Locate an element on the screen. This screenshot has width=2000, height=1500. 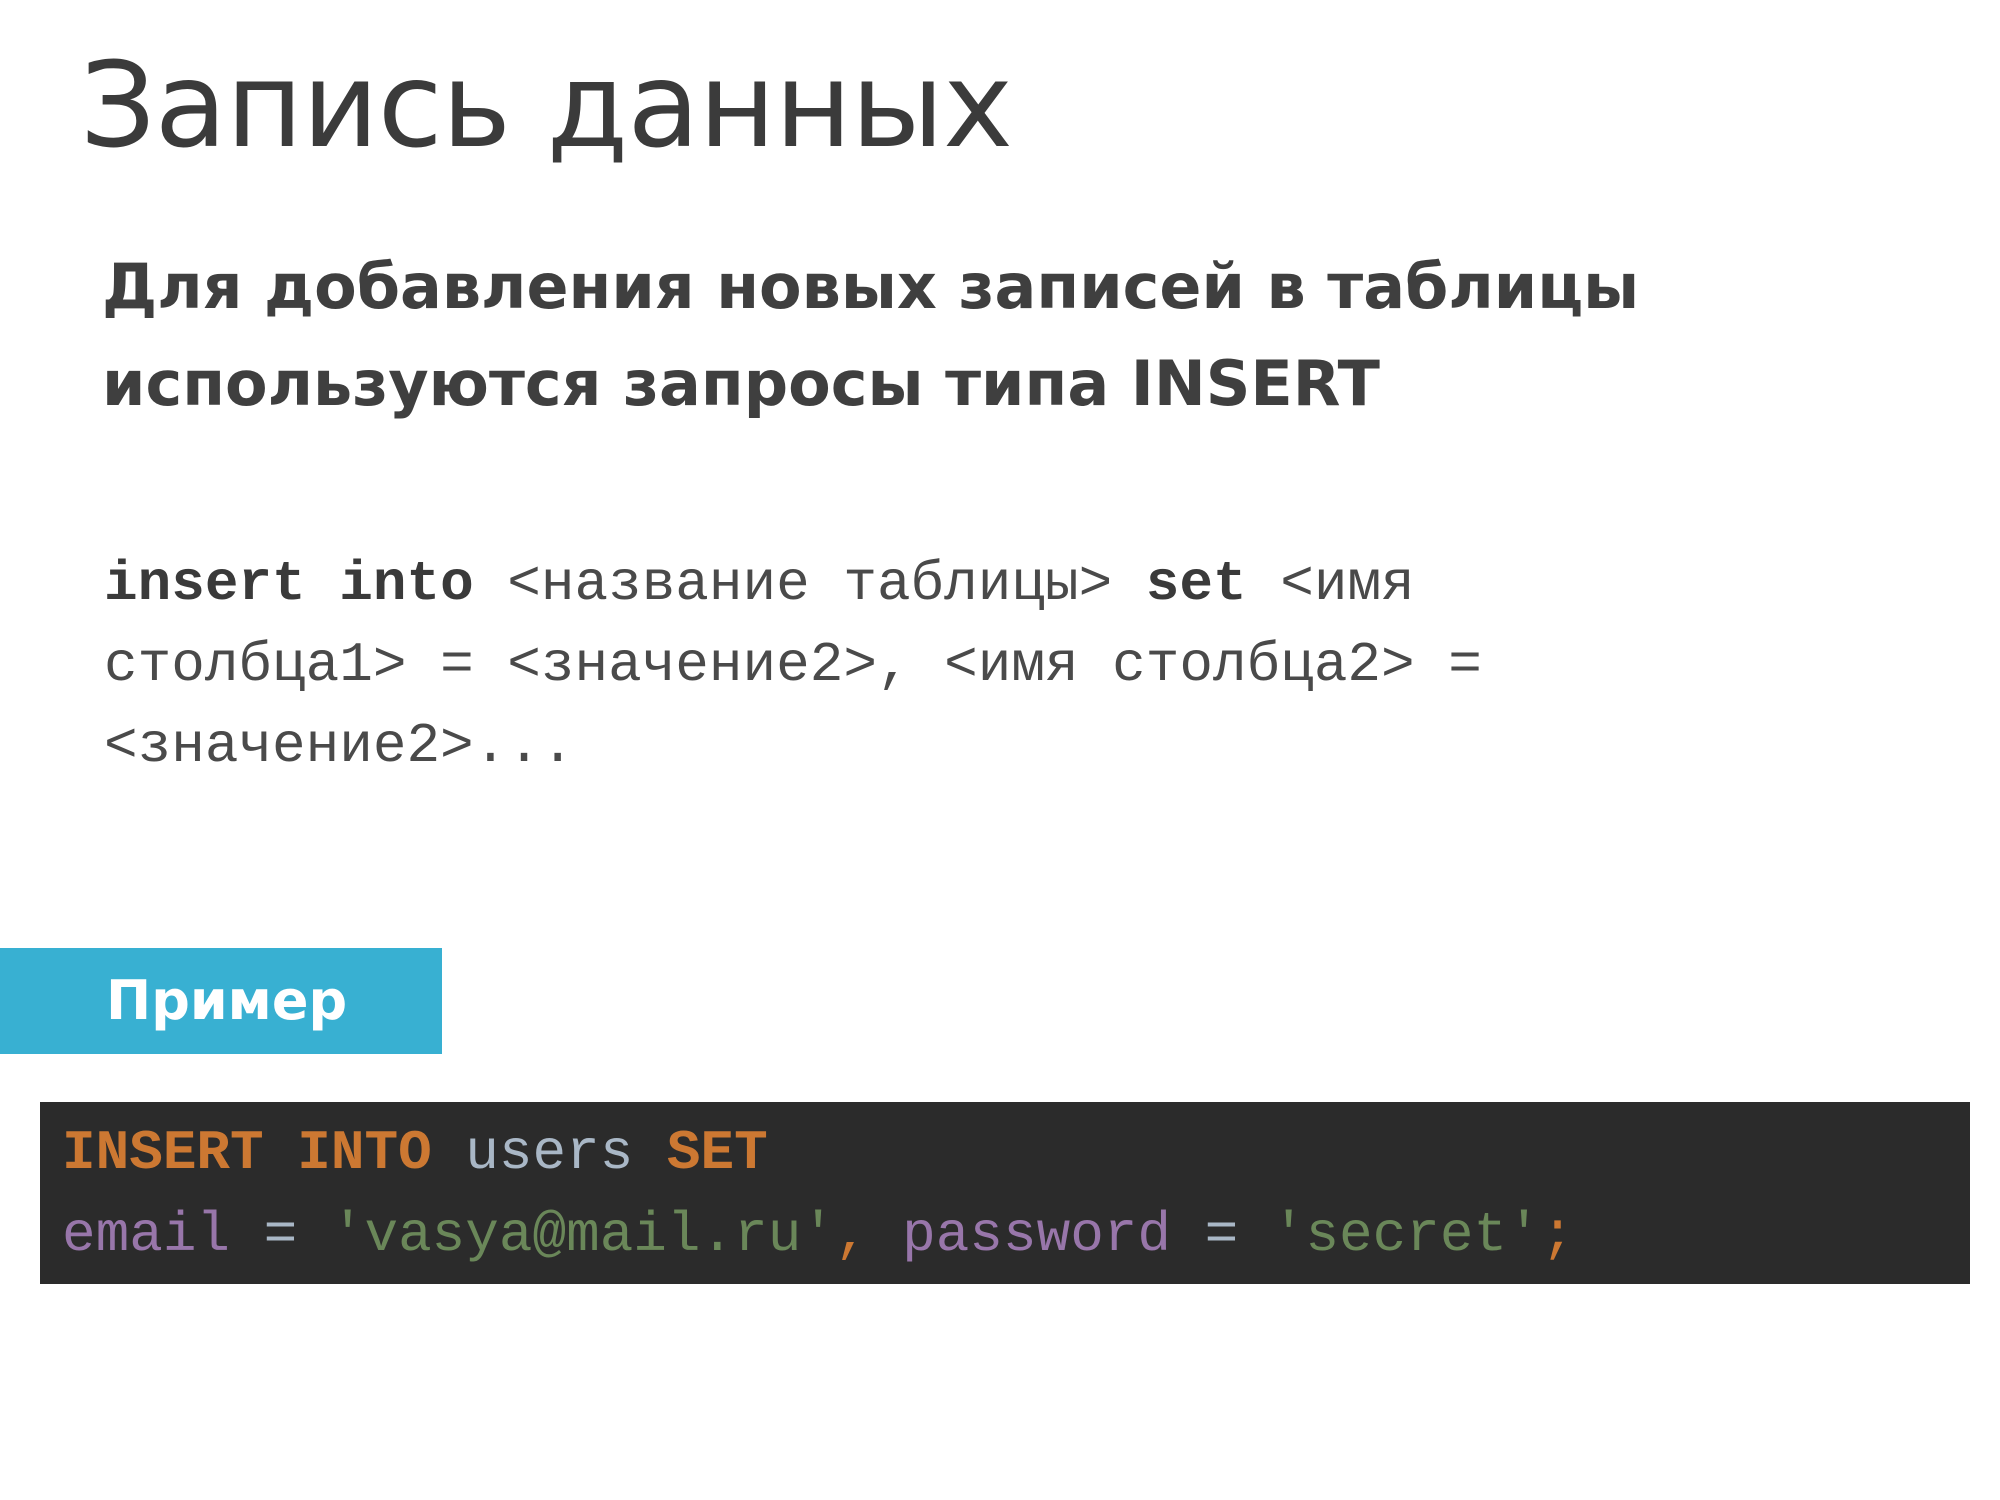
code-table-name: users is located at coordinates (549, 1153).